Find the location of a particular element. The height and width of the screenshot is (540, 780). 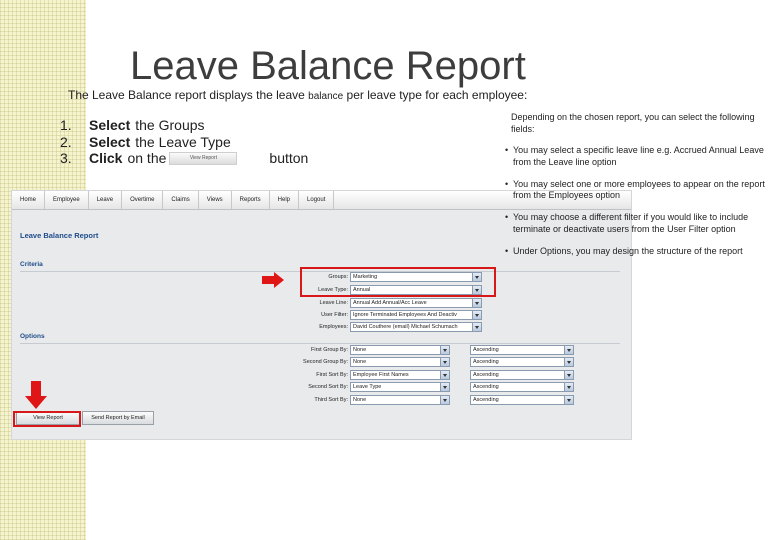

first-group-by-select: None is located at coordinates (400, 349).